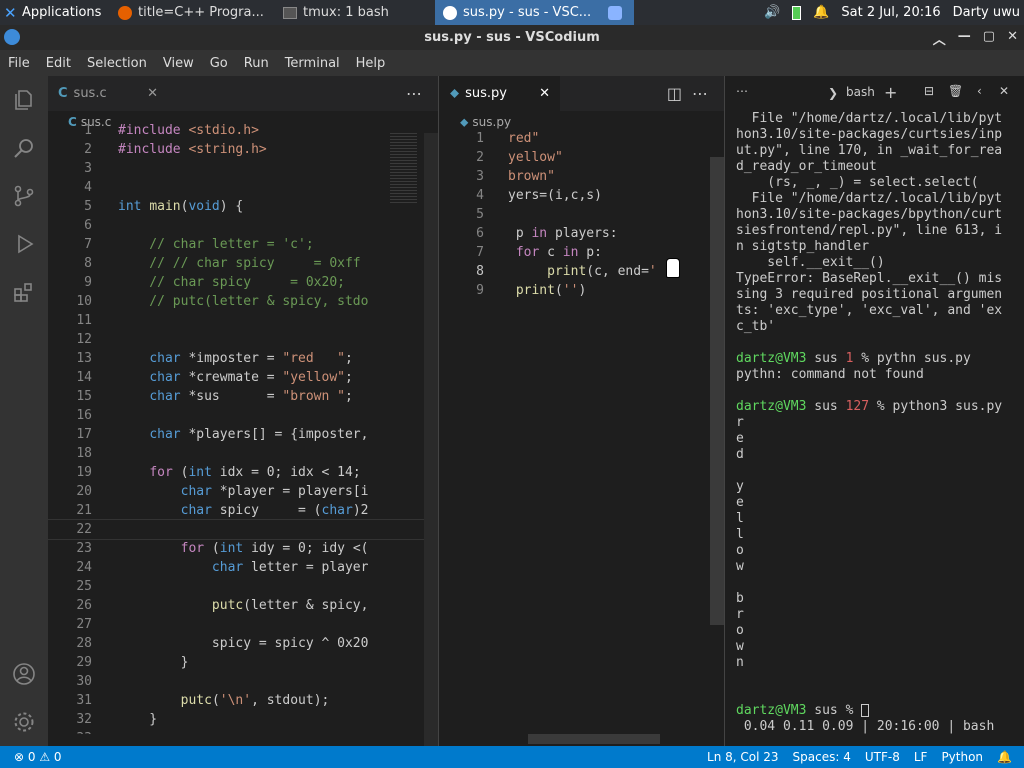  I want to click on code-line: 22, so click(243, 529).